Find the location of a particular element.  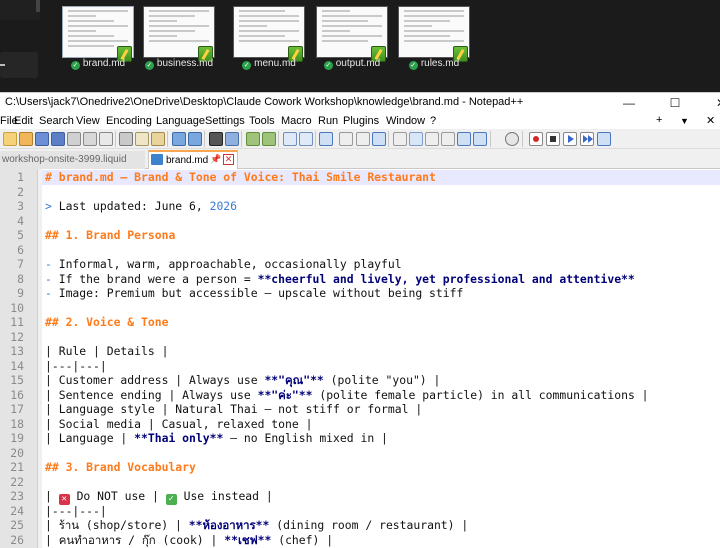

line-number: 11 is located at coordinates (17, 322).